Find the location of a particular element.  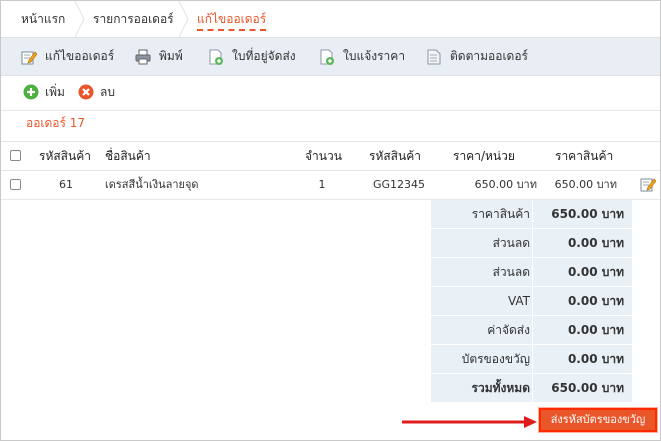

edit-icon is located at coordinates (29, 58).